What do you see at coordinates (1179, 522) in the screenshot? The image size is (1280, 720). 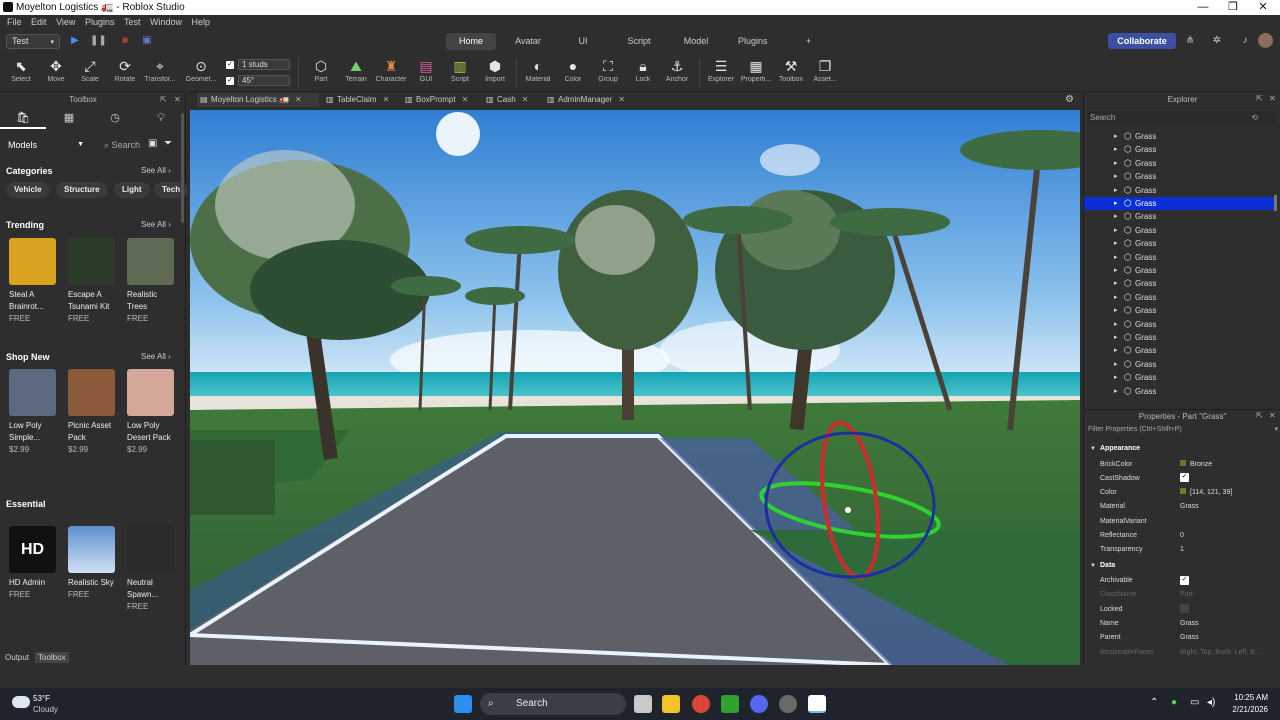 I see `property-row: MaterialVariant` at bounding box center [1179, 522].